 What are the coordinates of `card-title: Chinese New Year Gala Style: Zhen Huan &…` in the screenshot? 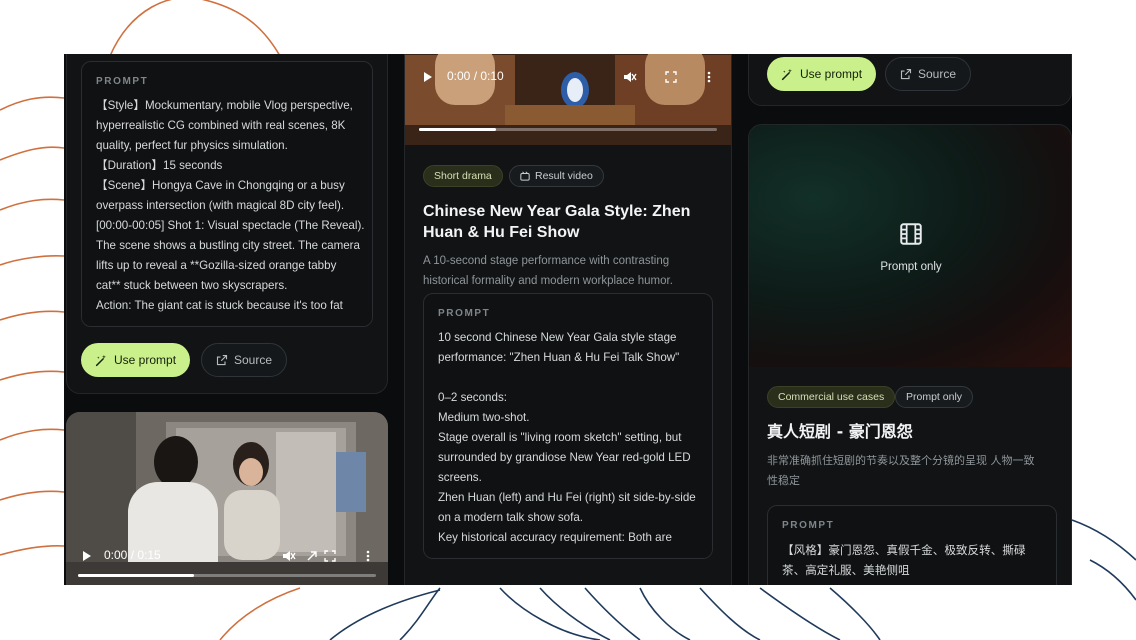 It's located at (573, 222).